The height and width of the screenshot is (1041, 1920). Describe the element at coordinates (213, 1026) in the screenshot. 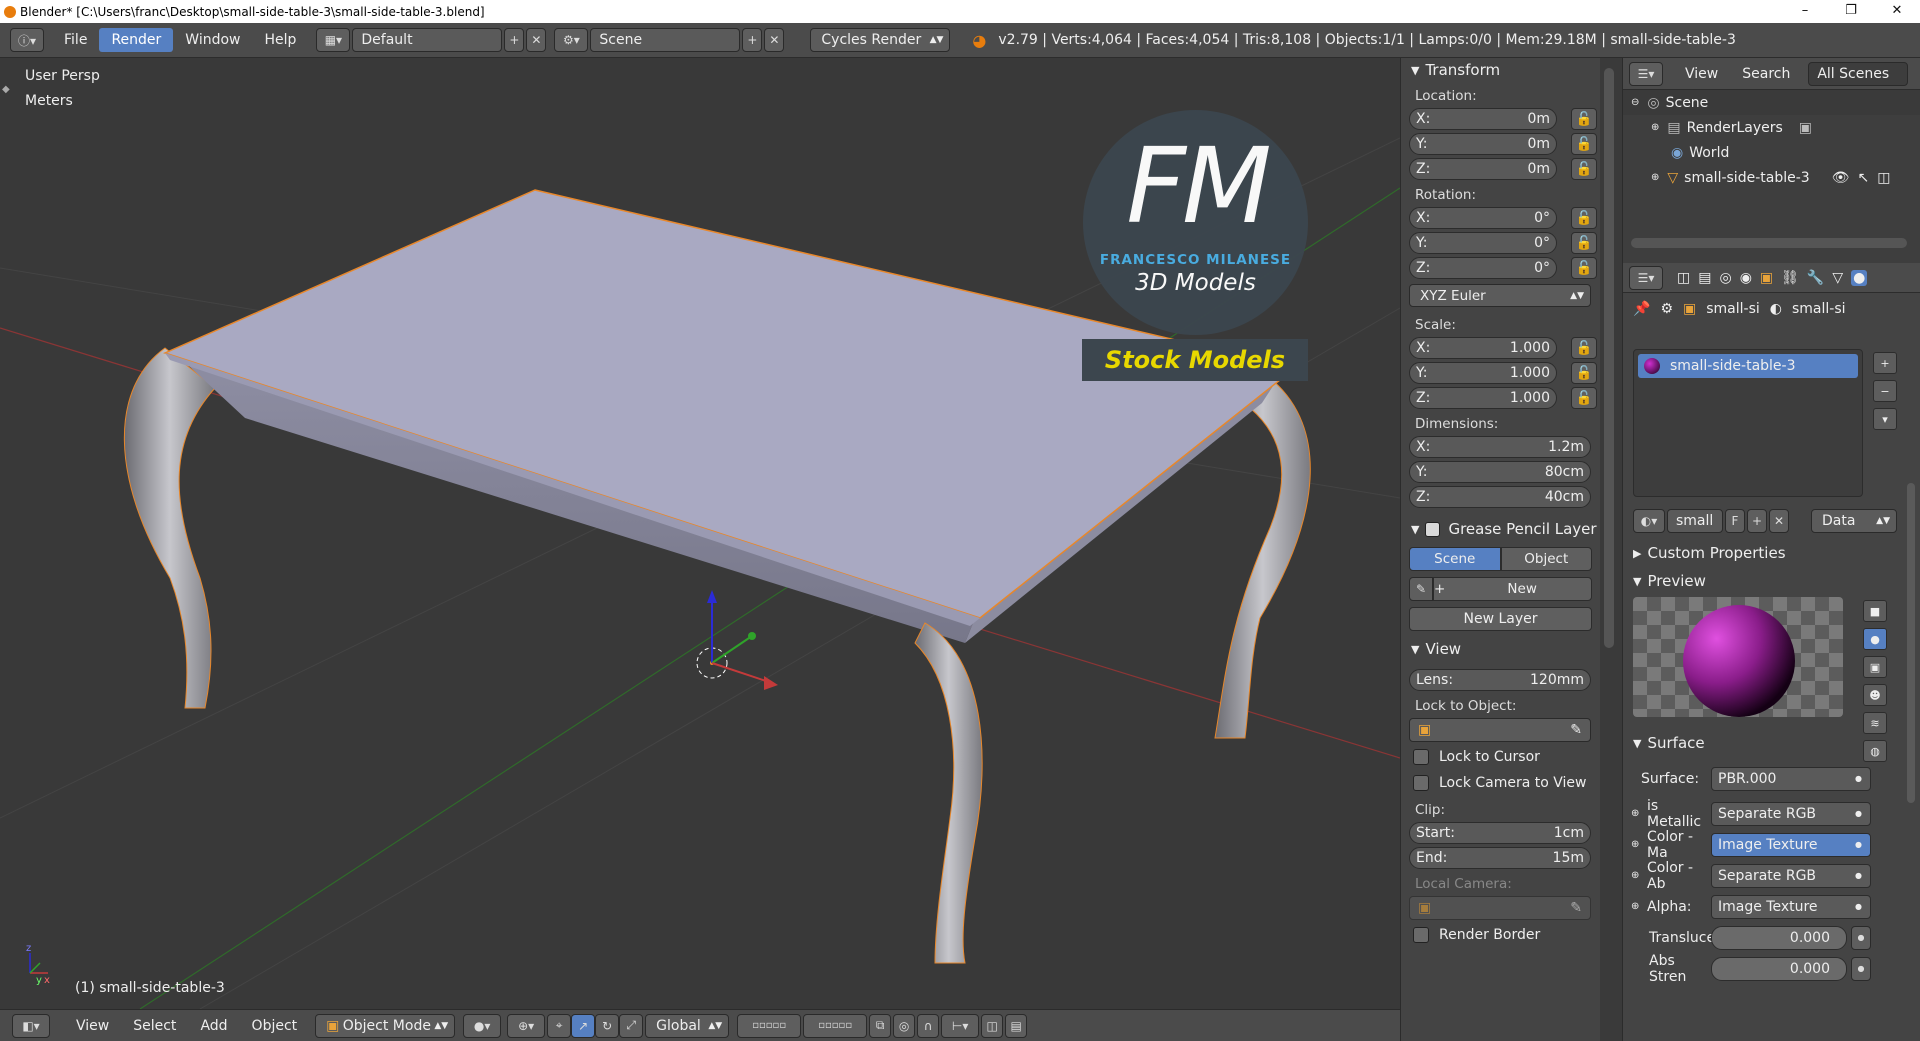

I see `menu-add: Add` at that location.